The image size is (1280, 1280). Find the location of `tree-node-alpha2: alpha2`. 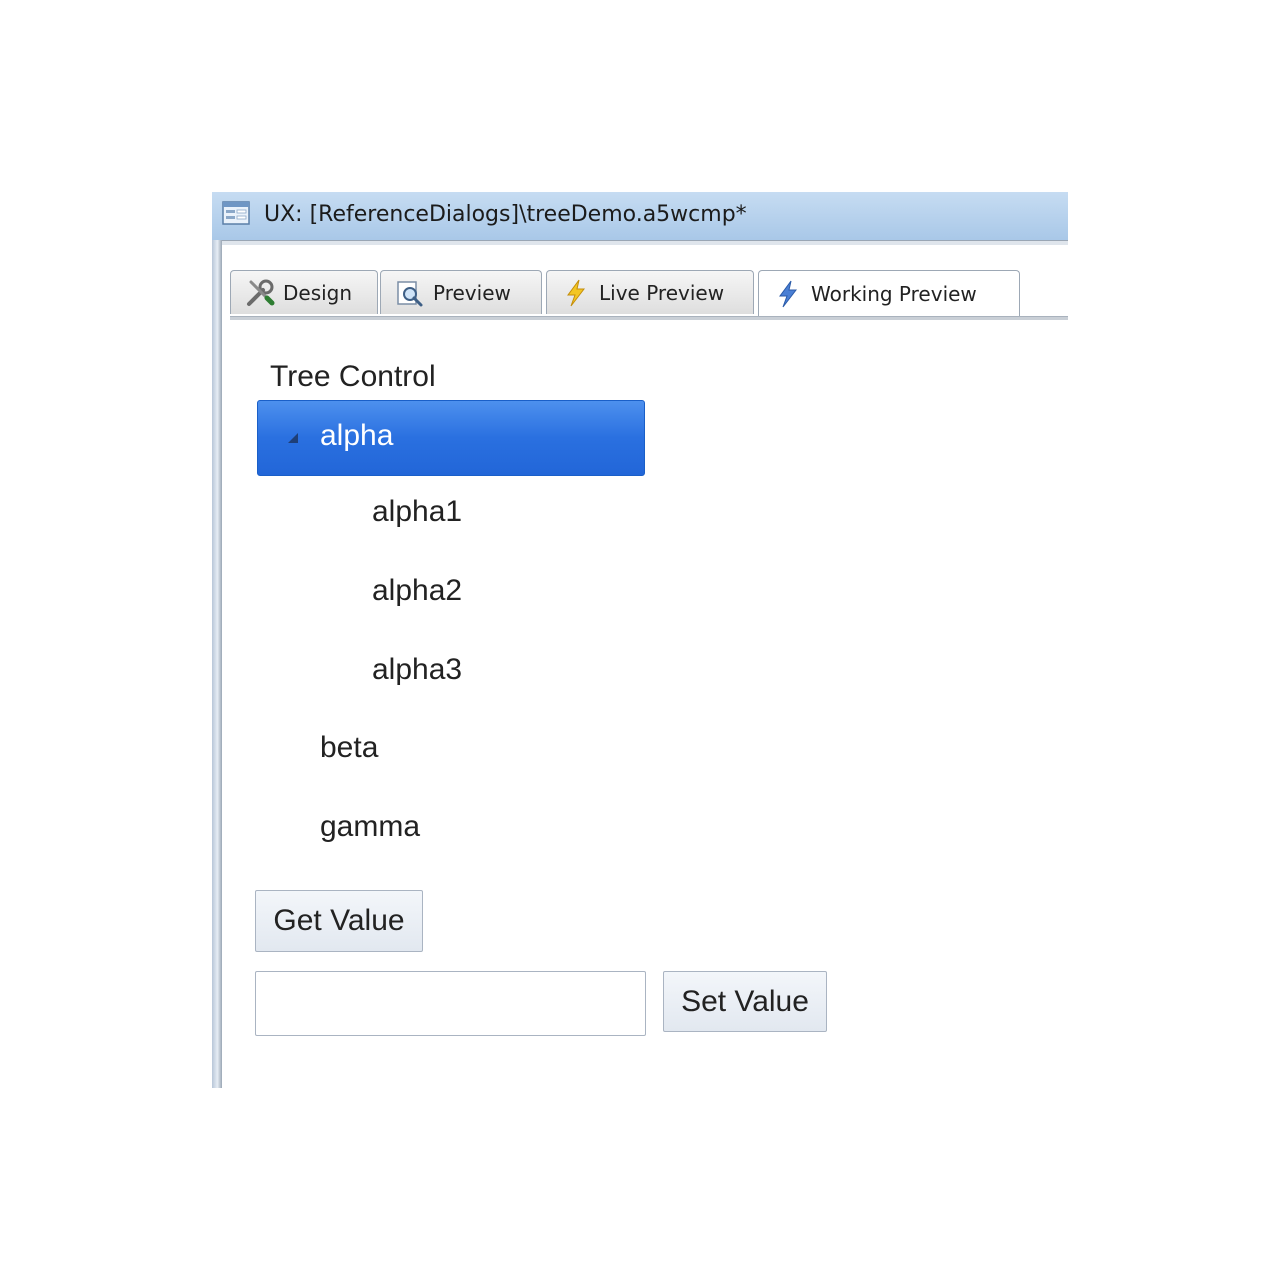

tree-node-alpha2: alpha2 is located at coordinates (417, 591).